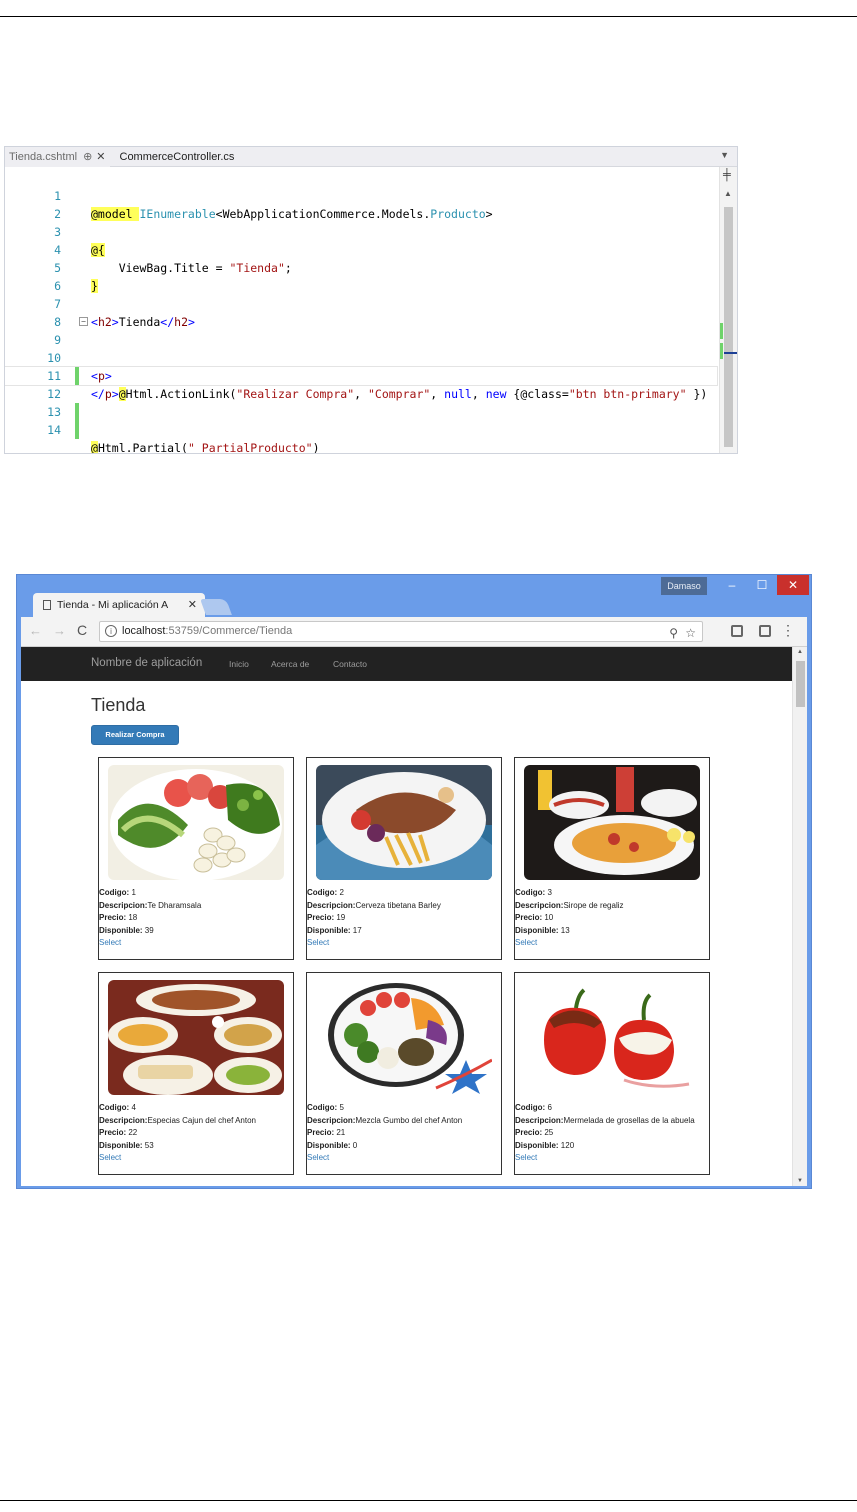 This screenshot has height=1512, width=857. I want to click on close-window-icon: ✕, so click(793, 585).